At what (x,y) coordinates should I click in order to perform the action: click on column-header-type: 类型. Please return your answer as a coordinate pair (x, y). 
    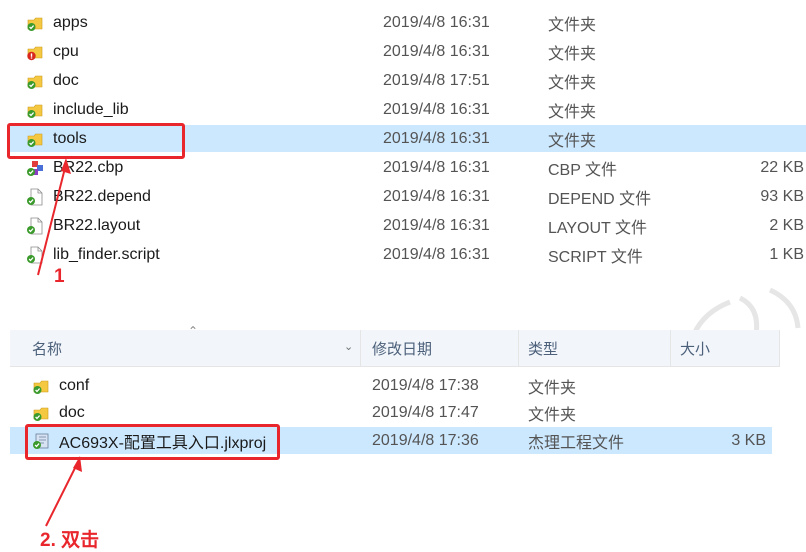
    Looking at the image, I should click on (543, 348).